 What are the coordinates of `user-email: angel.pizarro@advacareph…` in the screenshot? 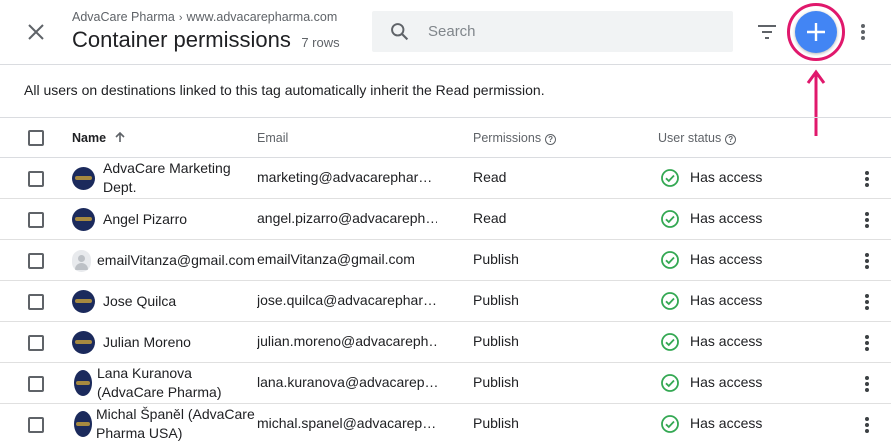 It's located at (347, 218).